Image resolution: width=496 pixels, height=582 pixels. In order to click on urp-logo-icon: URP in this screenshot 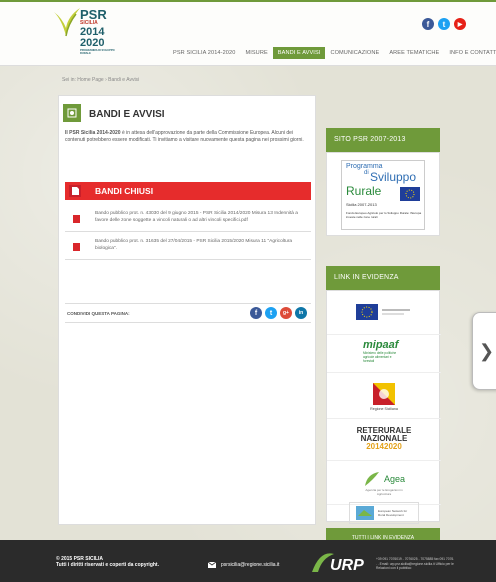, I will do `click(338, 563)`.